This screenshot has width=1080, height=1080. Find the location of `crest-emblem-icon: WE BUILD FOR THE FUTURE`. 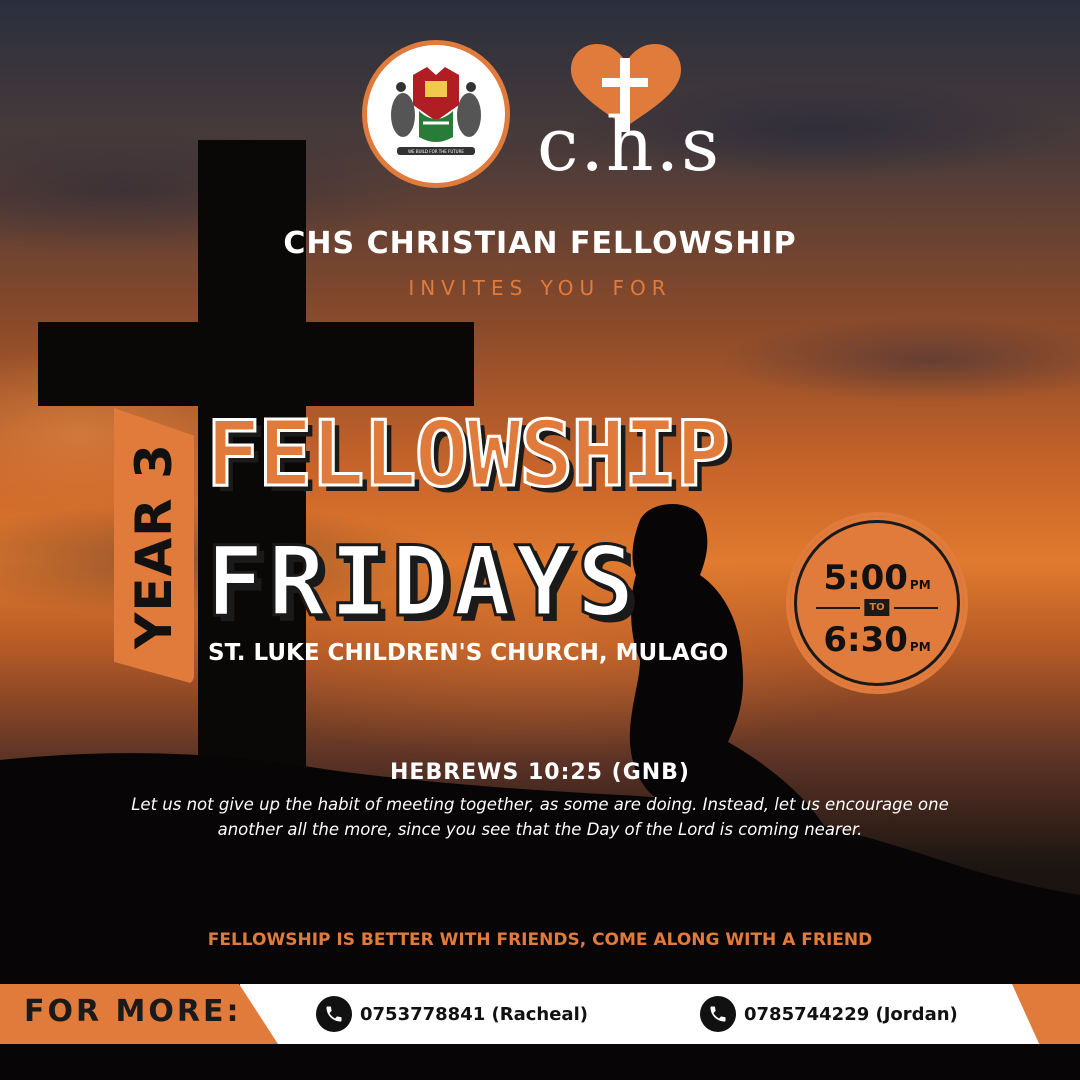

crest-emblem-icon: WE BUILD FOR THE FUTURE is located at coordinates (436, 111).